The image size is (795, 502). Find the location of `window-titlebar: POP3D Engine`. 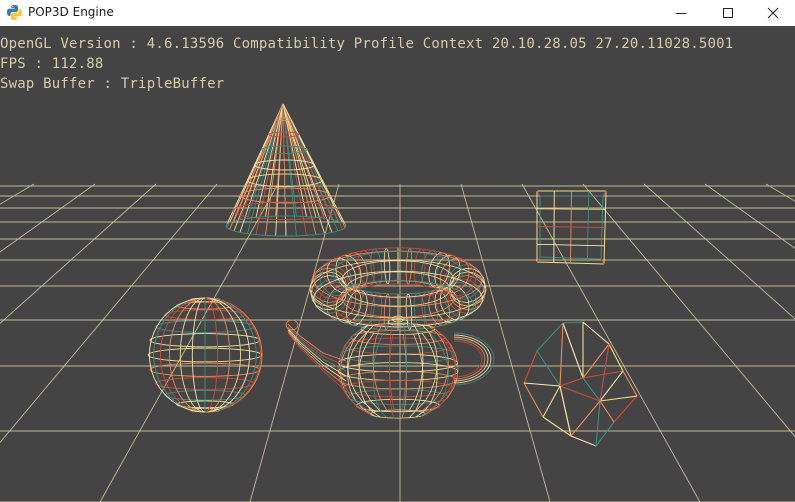

window-titlebar: POP3D Engine is located at coordinates (397, 13).